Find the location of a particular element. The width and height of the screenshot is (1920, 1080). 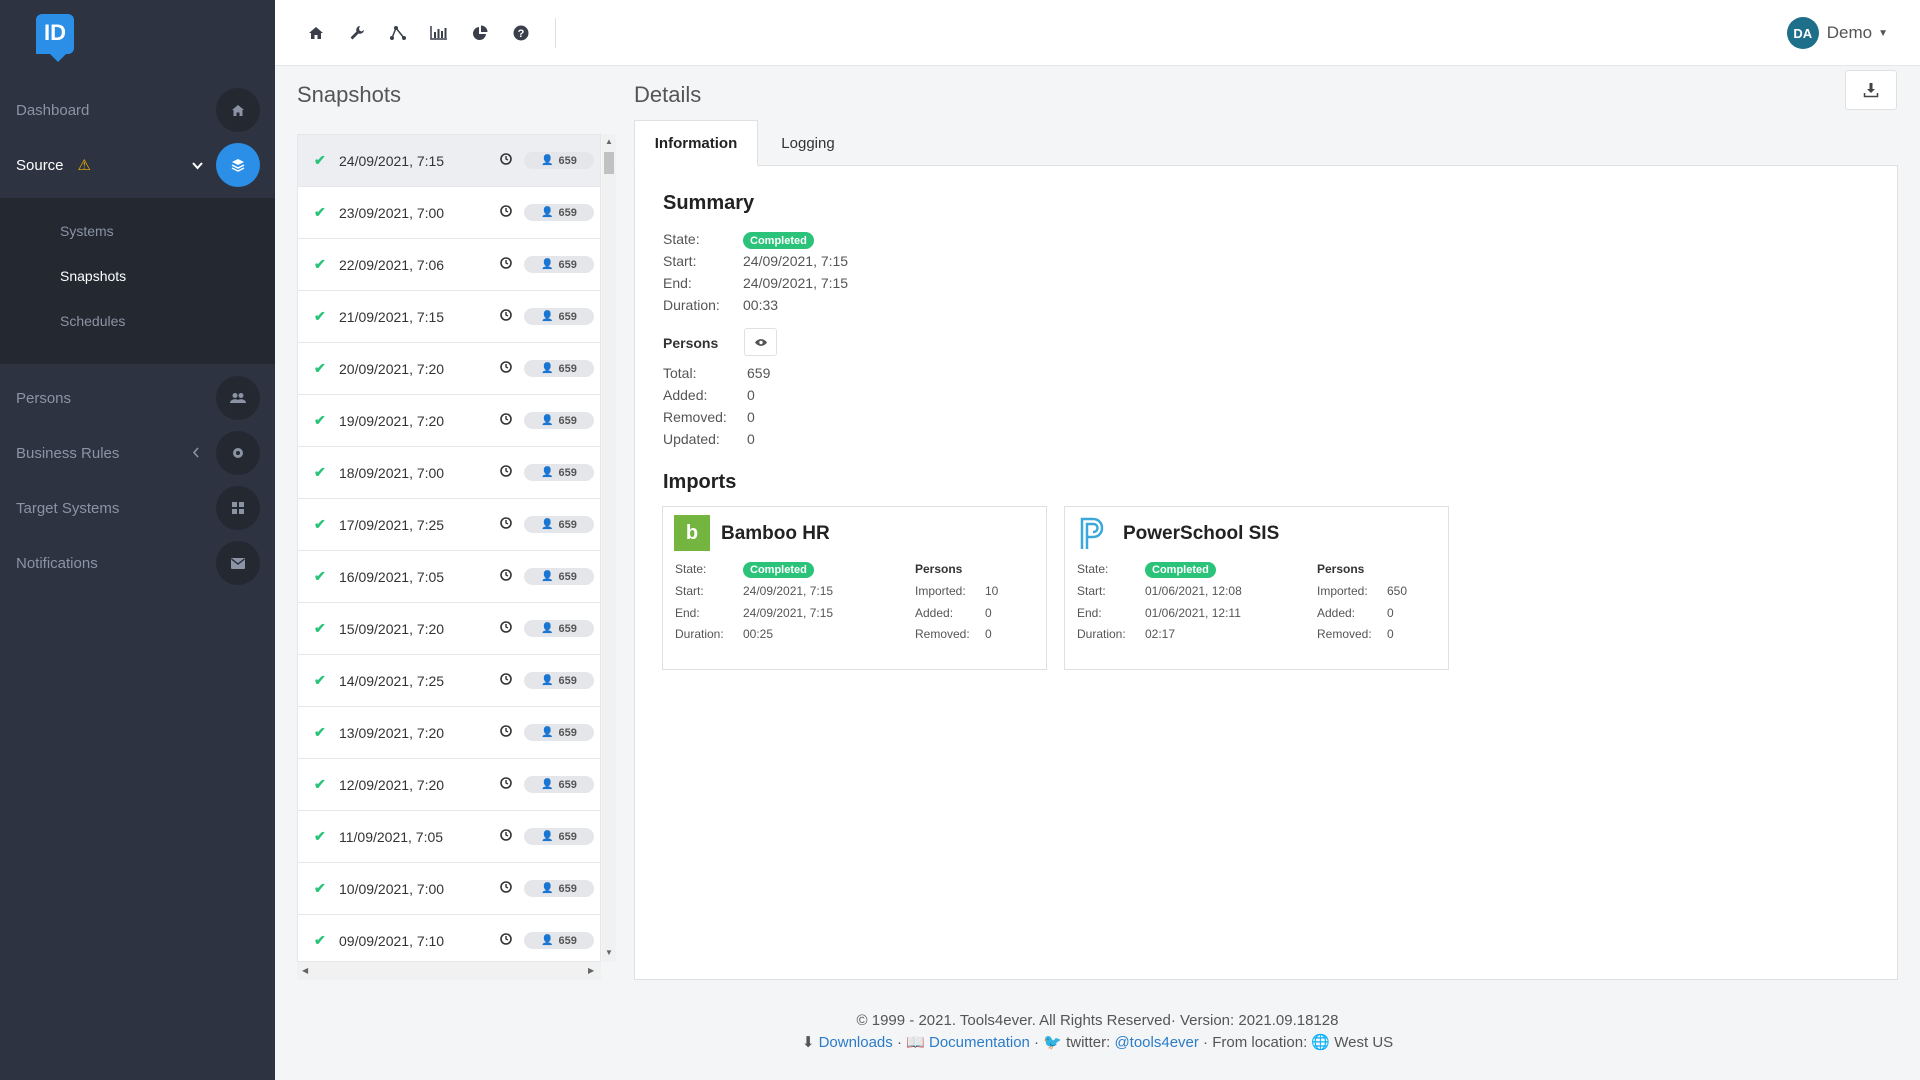

location-label: · From location: is located at coordinates (1255, 1042).